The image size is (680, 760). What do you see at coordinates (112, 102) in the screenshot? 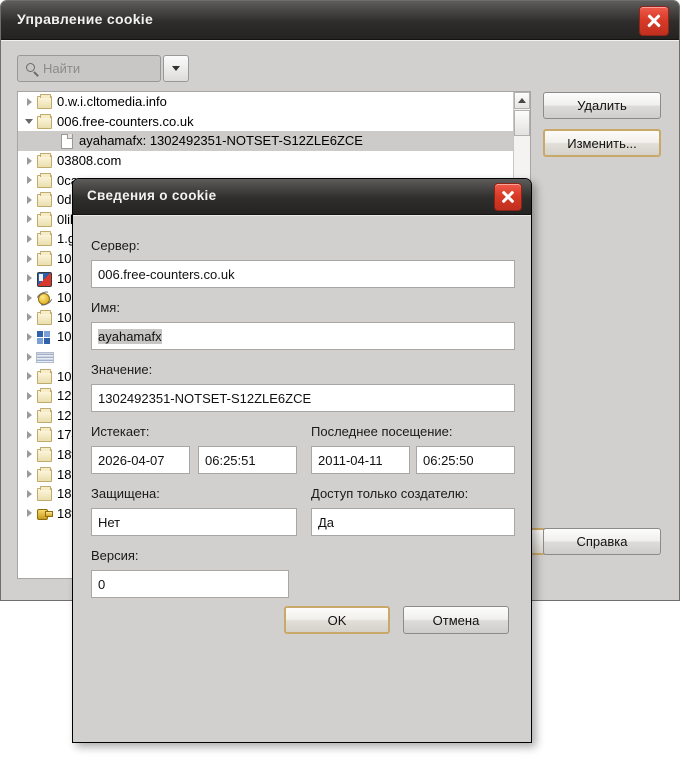
I see `tree-row-label: 0.w.i.cltomedia.info` at bounding box center [112, 102].